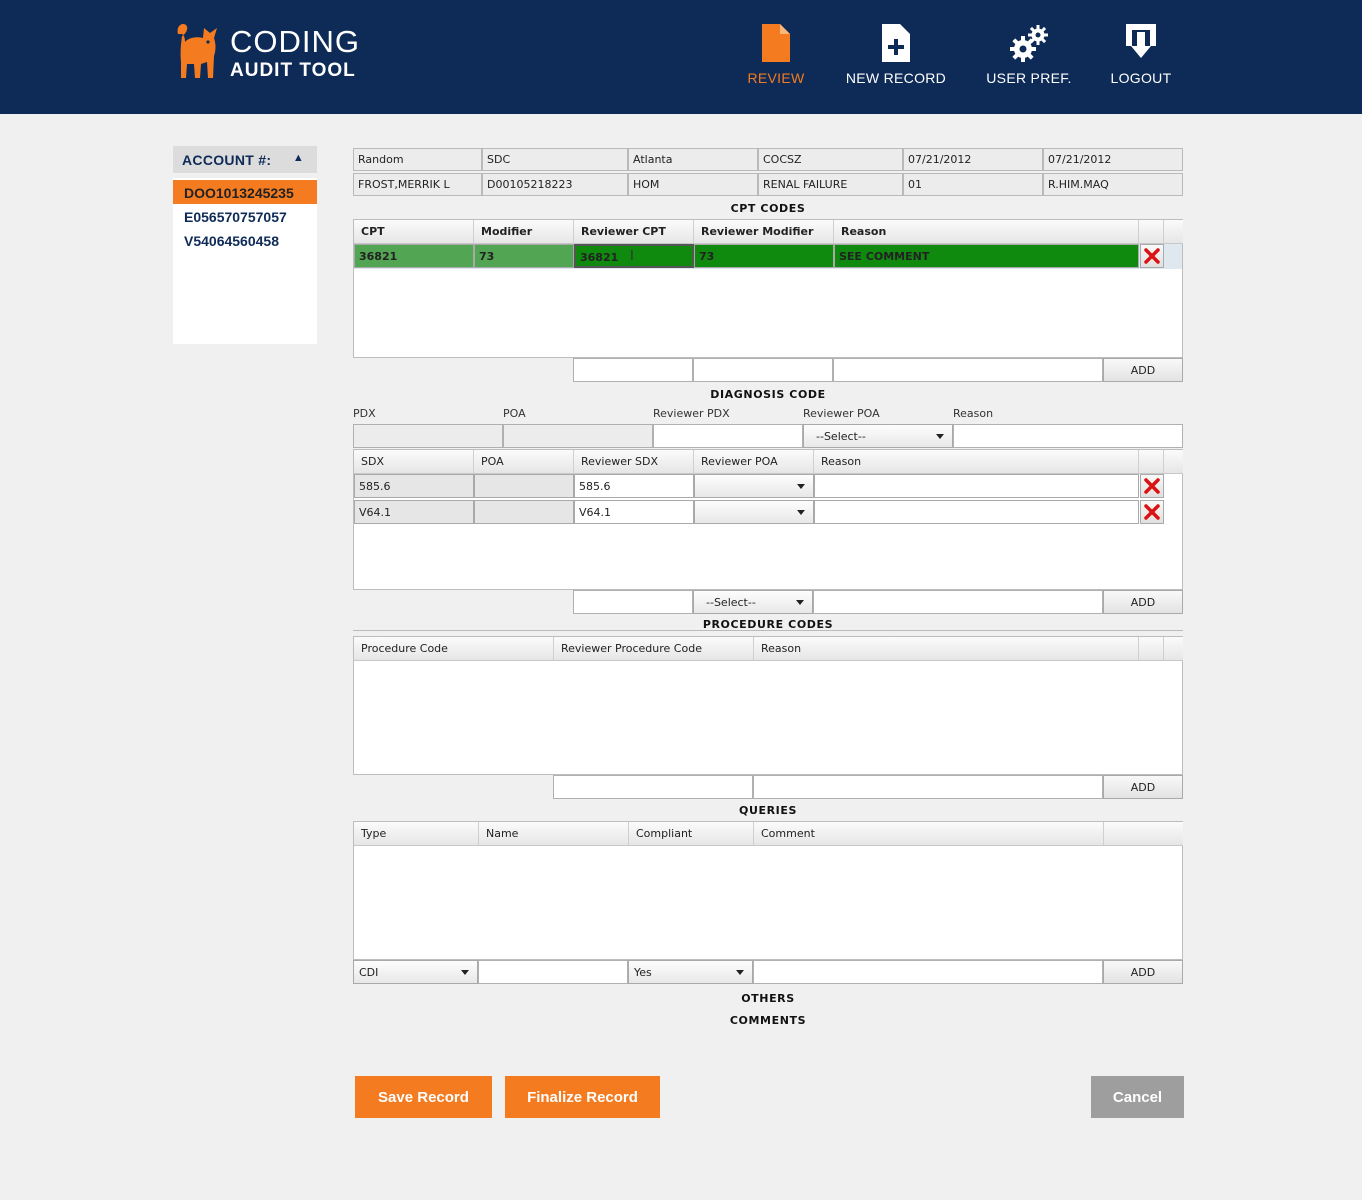 Image resolution: width=1362 pixels, height=1200 pixels. I want to click on new-procedure-reason-input, so click(928, 787).